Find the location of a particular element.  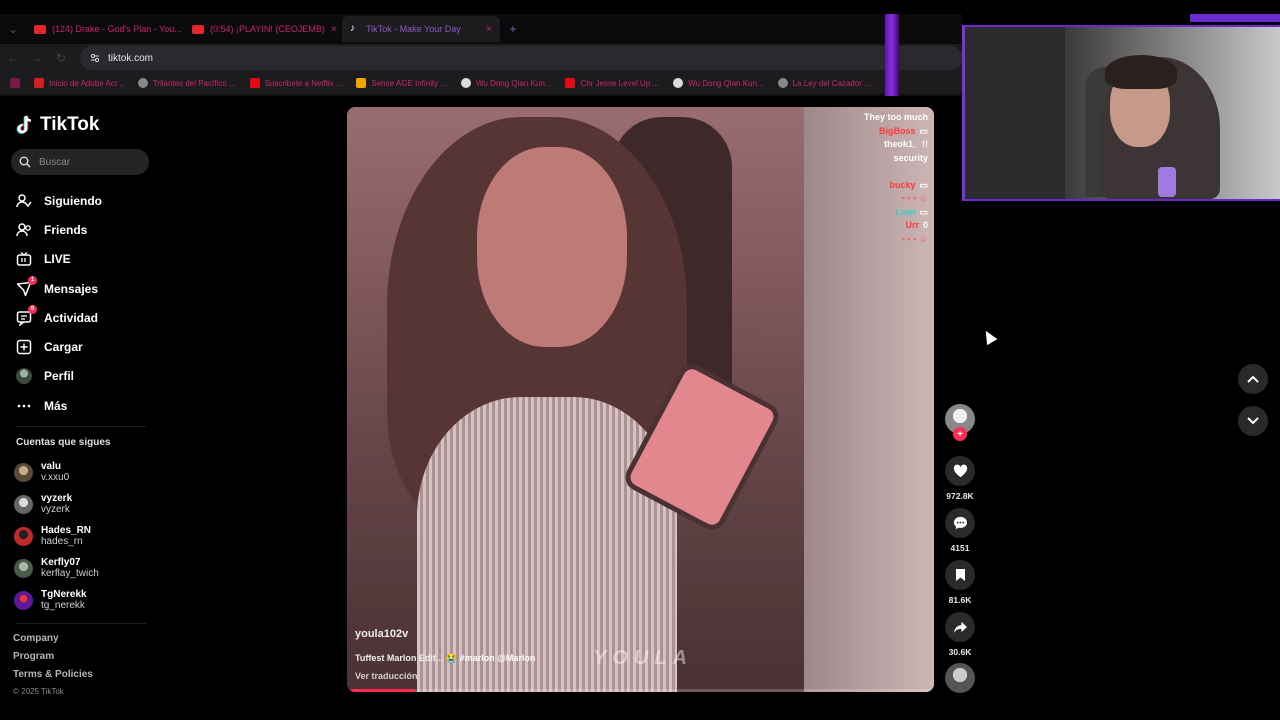

back-icon: ← is located at coordinates (13, 58).